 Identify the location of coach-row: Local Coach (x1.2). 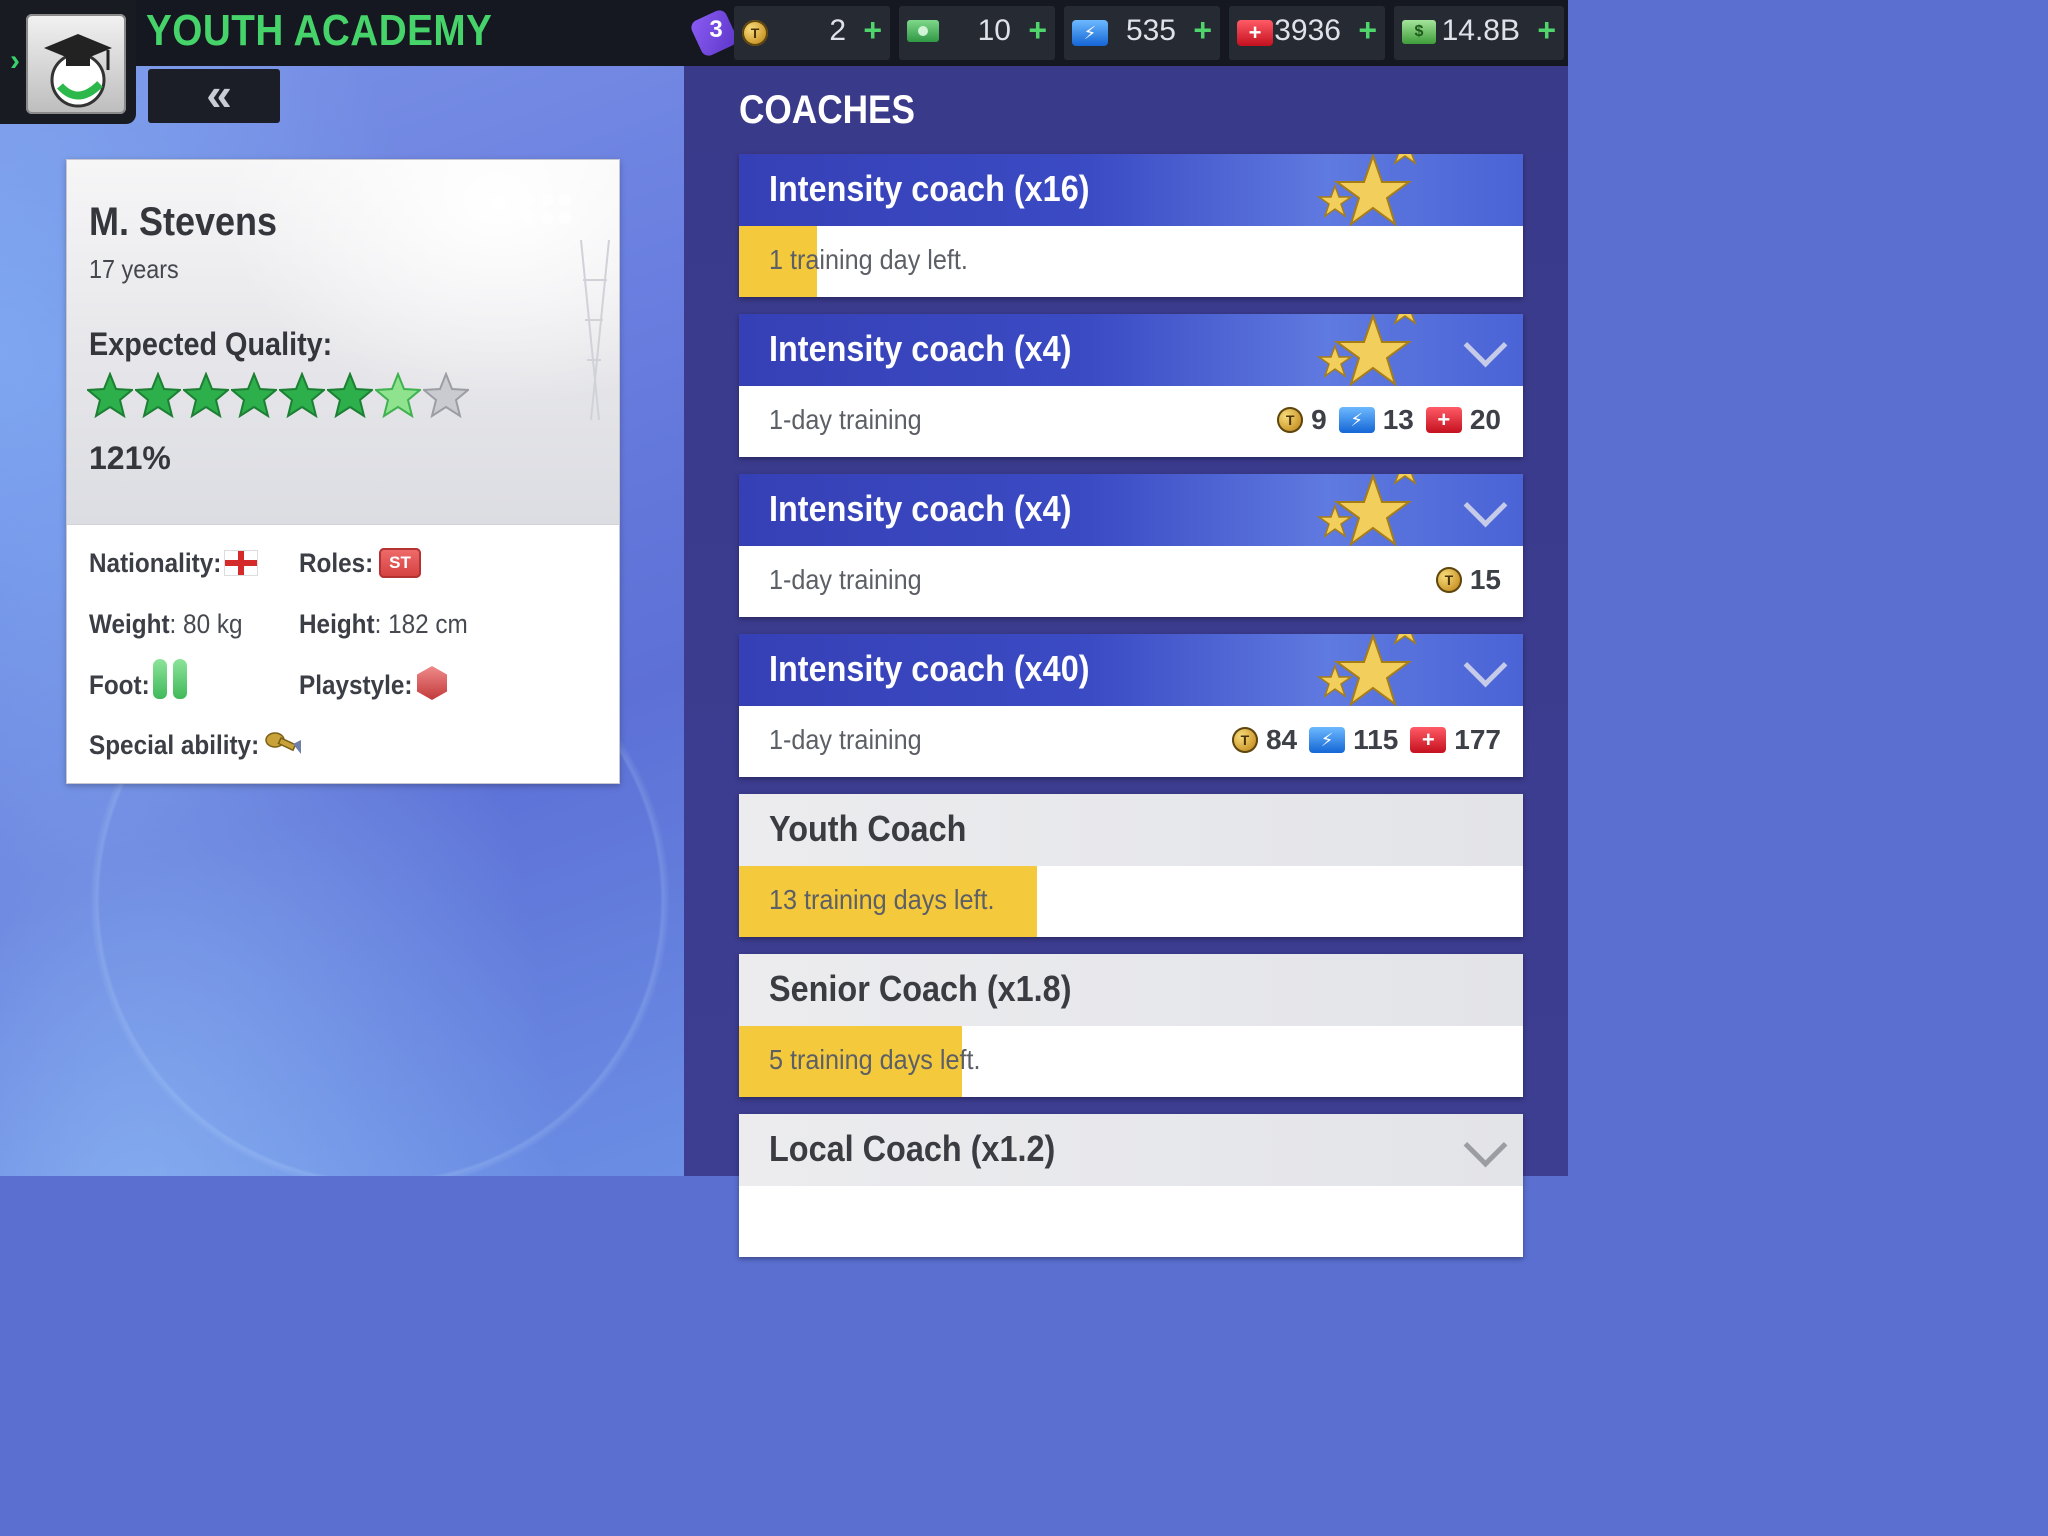
(1131, 1185).